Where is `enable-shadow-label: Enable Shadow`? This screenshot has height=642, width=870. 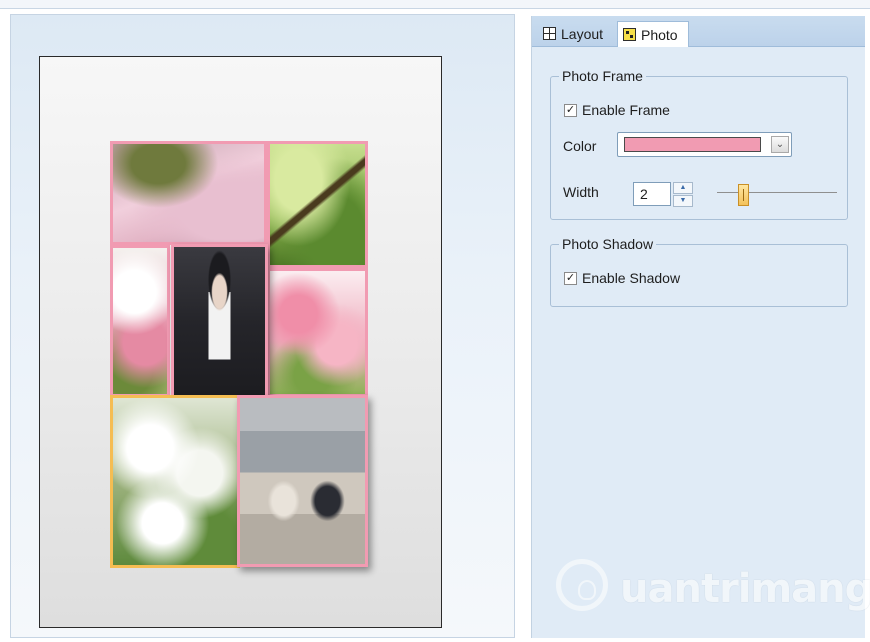 enable-shadow-label: Enable Shadow is located at coordinates (631, 278).